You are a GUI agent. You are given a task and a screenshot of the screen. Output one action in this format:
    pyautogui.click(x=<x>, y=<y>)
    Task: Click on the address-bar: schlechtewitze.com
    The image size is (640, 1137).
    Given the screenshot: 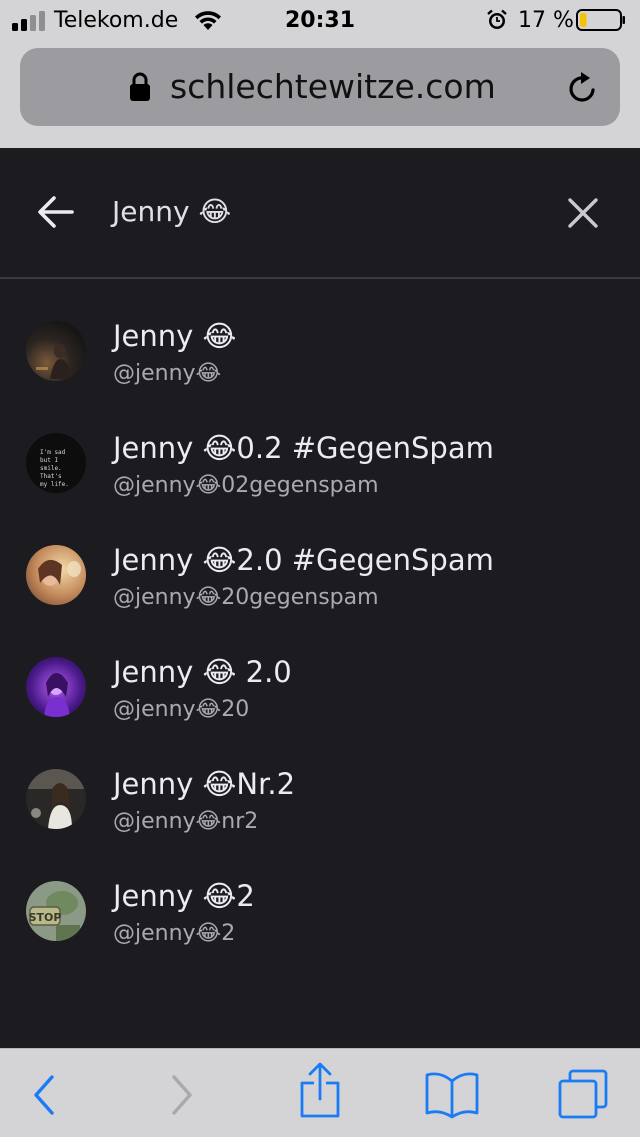 What is the action you would take?
    pyautogui.click(x=320, y=87)
    